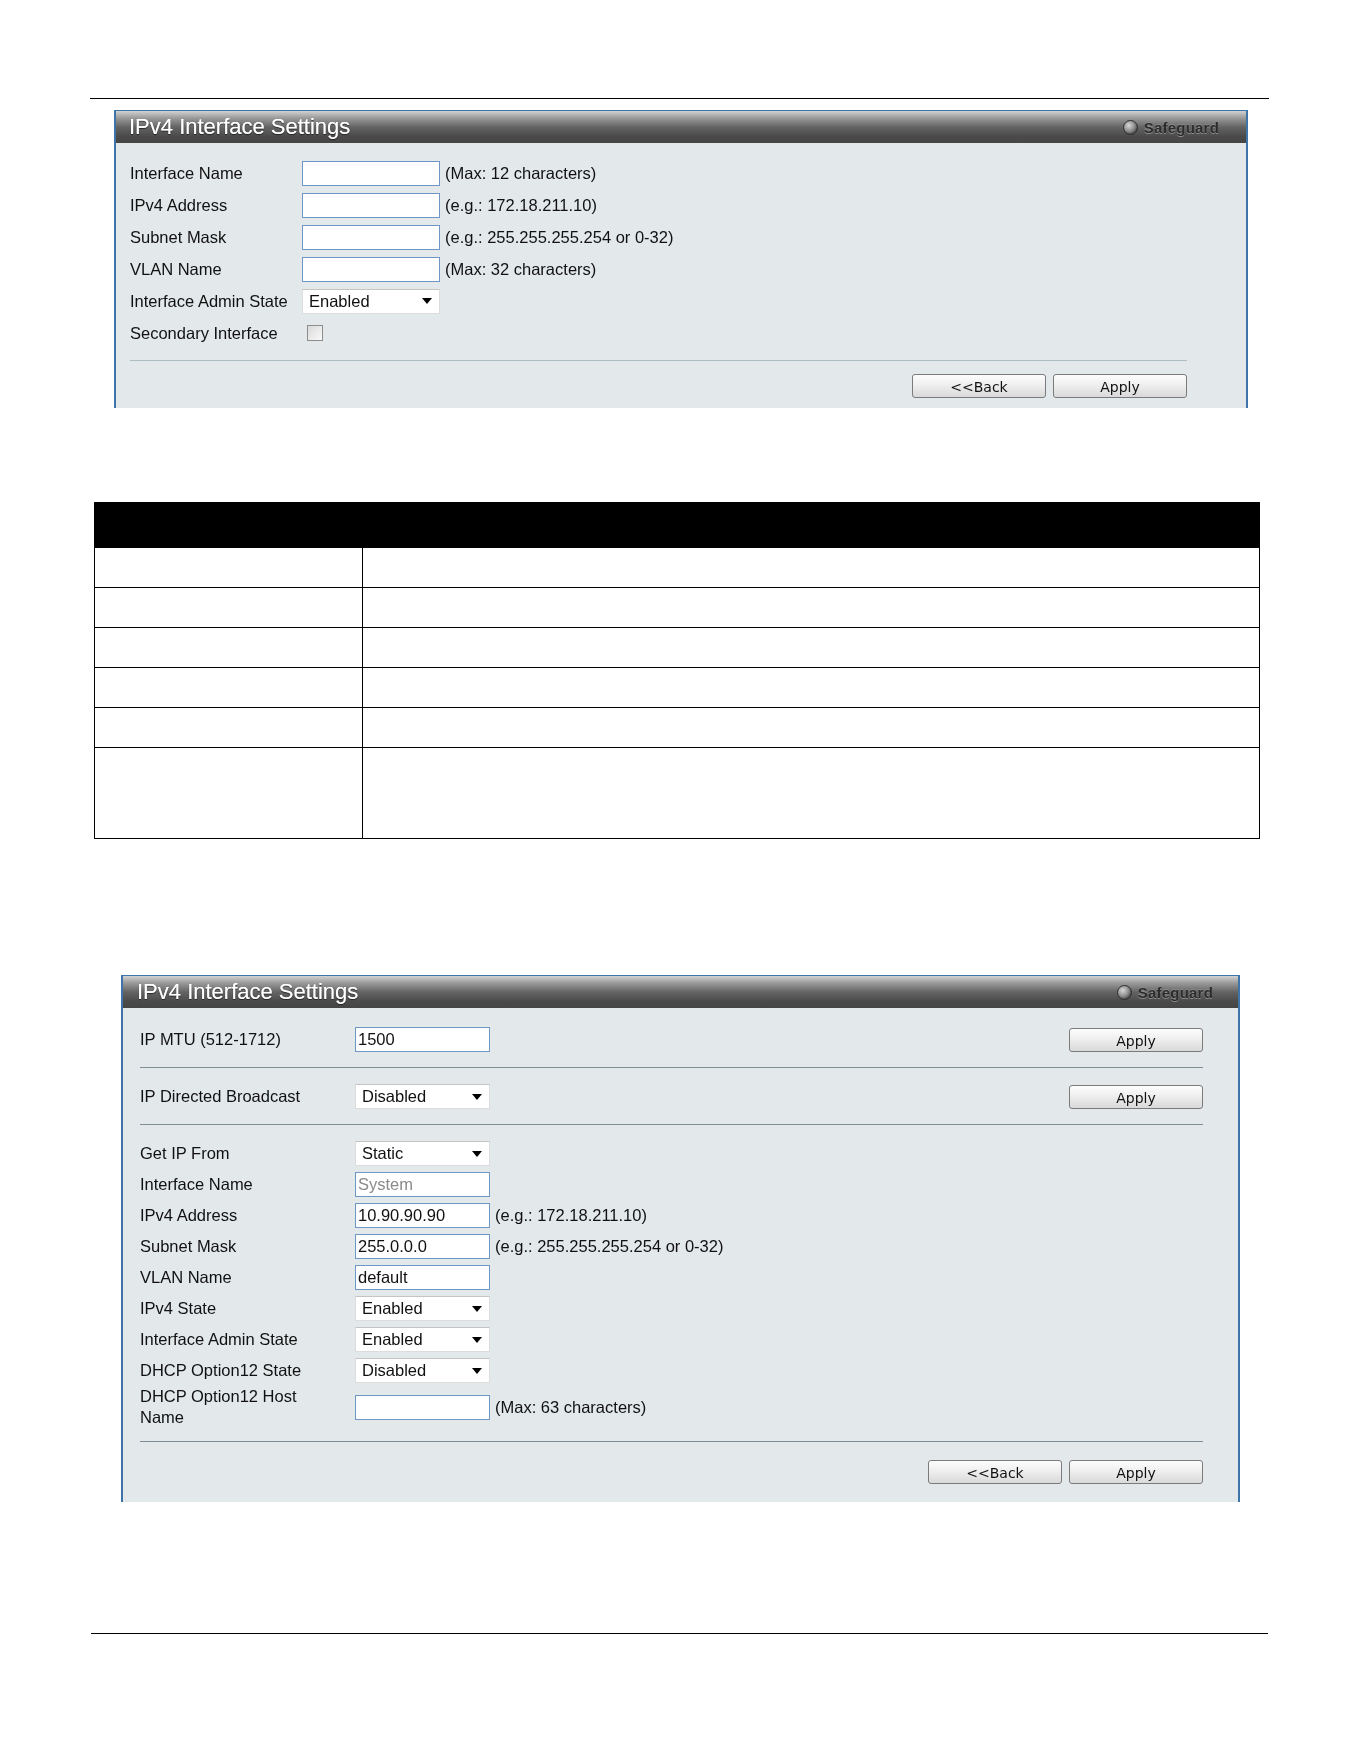 Image resolution: width=1361 pixels, height=1761 pixels. What do you see at coordinates (422, 1246) in the screenshot?
I see `text-field: 255.0.0.0` at bounding box center [422, 1246].